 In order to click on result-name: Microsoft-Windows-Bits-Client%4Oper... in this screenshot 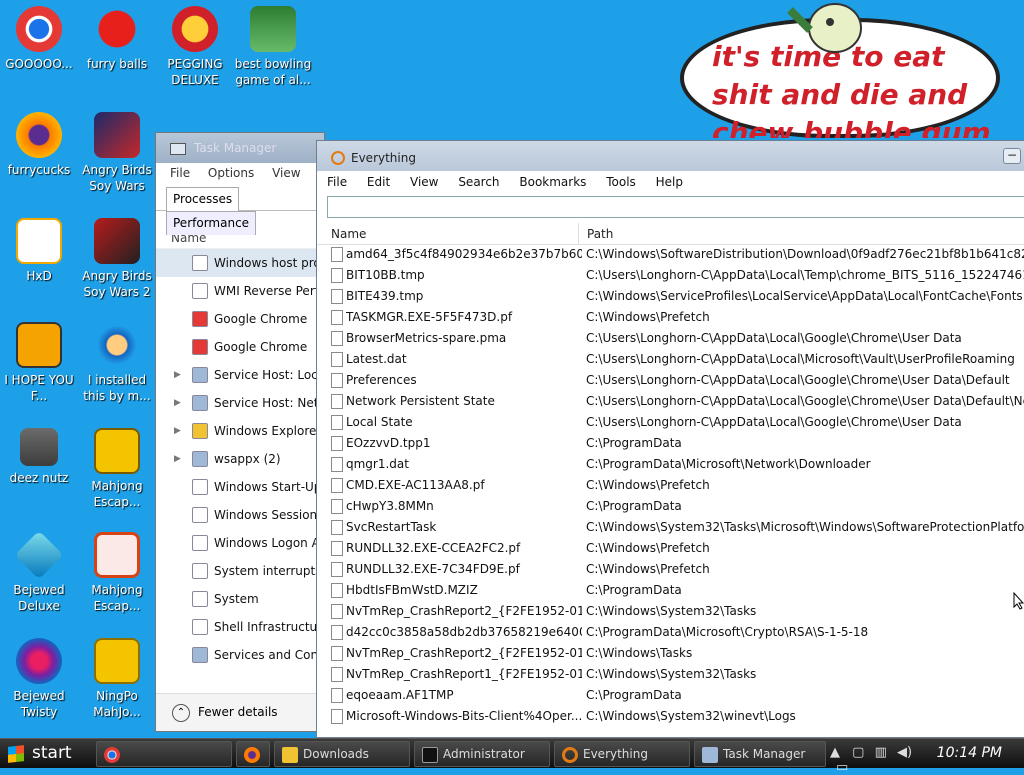, I will do `click(464, 716)`.